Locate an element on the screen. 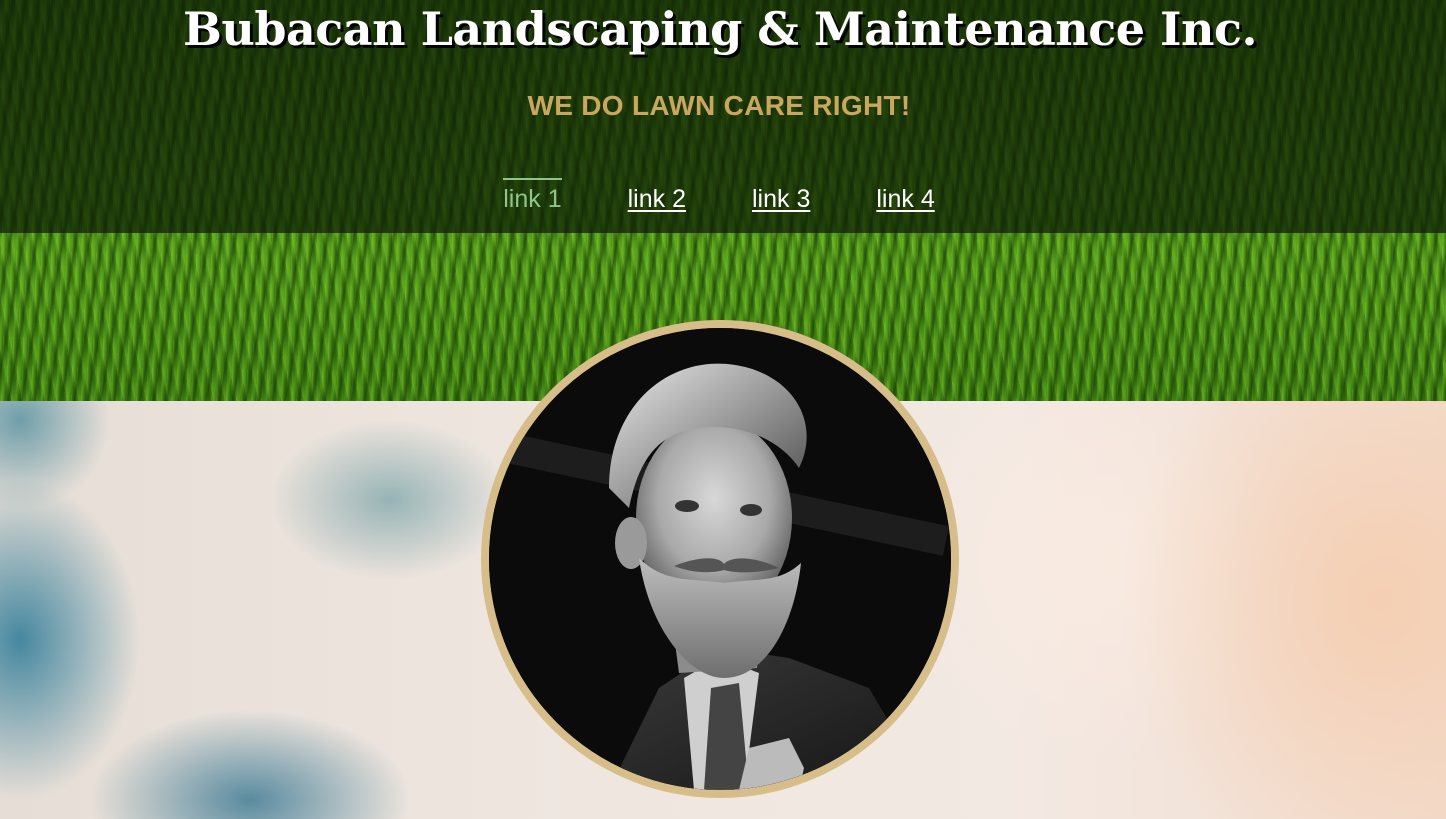 The image size is (1446, 819). nav-link-1: link 1 is located at coordinates (532, 196).